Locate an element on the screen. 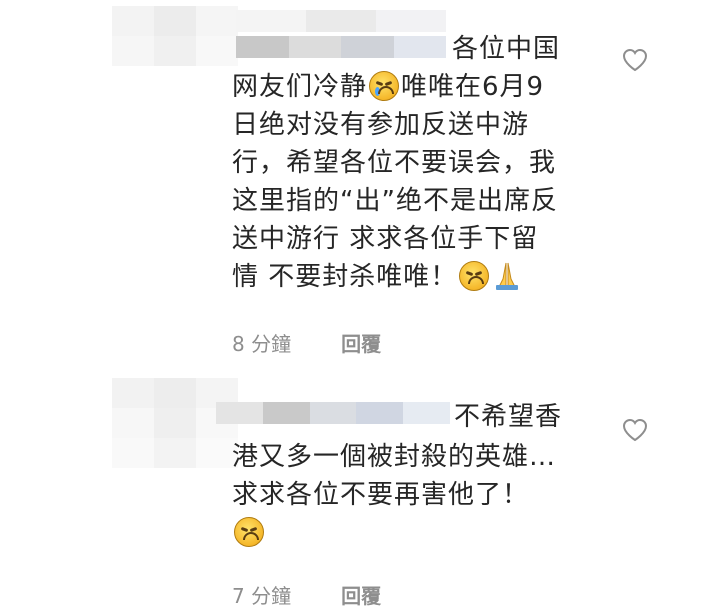 The height and width of the screenshot is (614, 704). comment-text: 各位中国 is located at coordinates (506, 49).